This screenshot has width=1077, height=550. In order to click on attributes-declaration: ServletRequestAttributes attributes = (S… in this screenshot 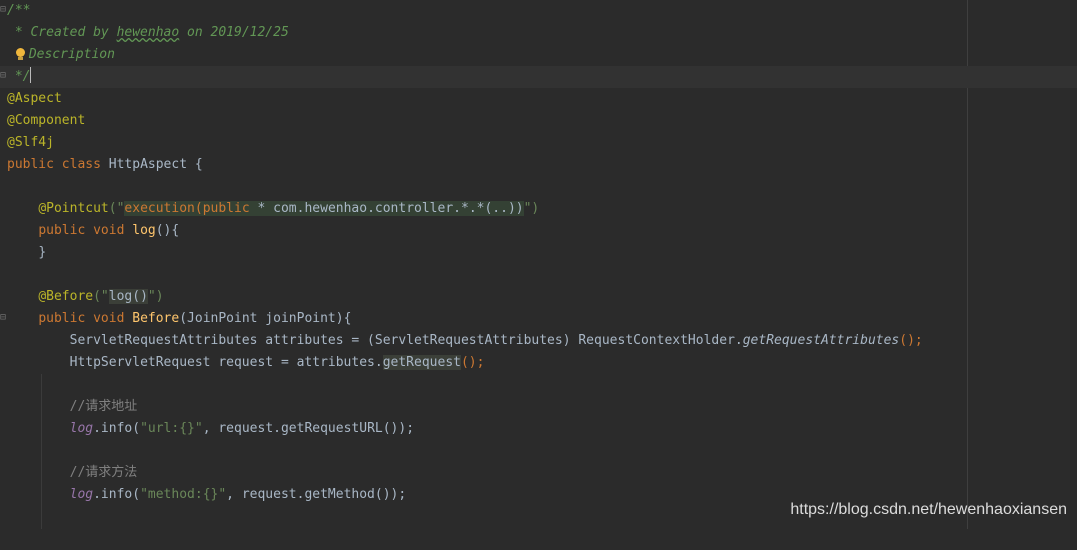, I will do `click(406, 340)`.